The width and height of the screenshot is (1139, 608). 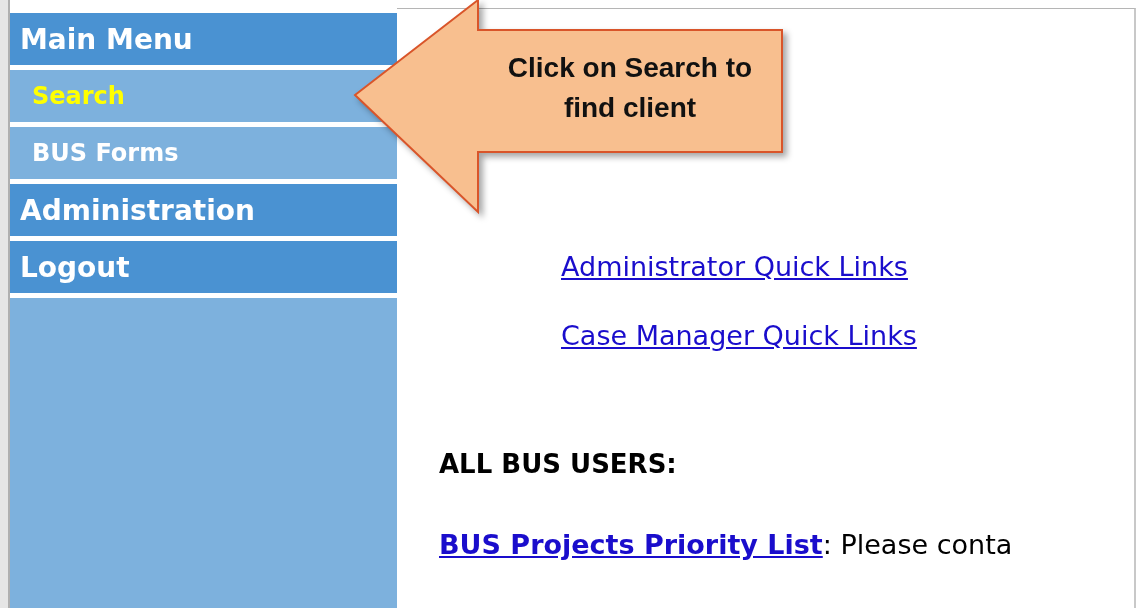 I want to click on sidebar-item: Main Menu, so click(x=203, y=41).